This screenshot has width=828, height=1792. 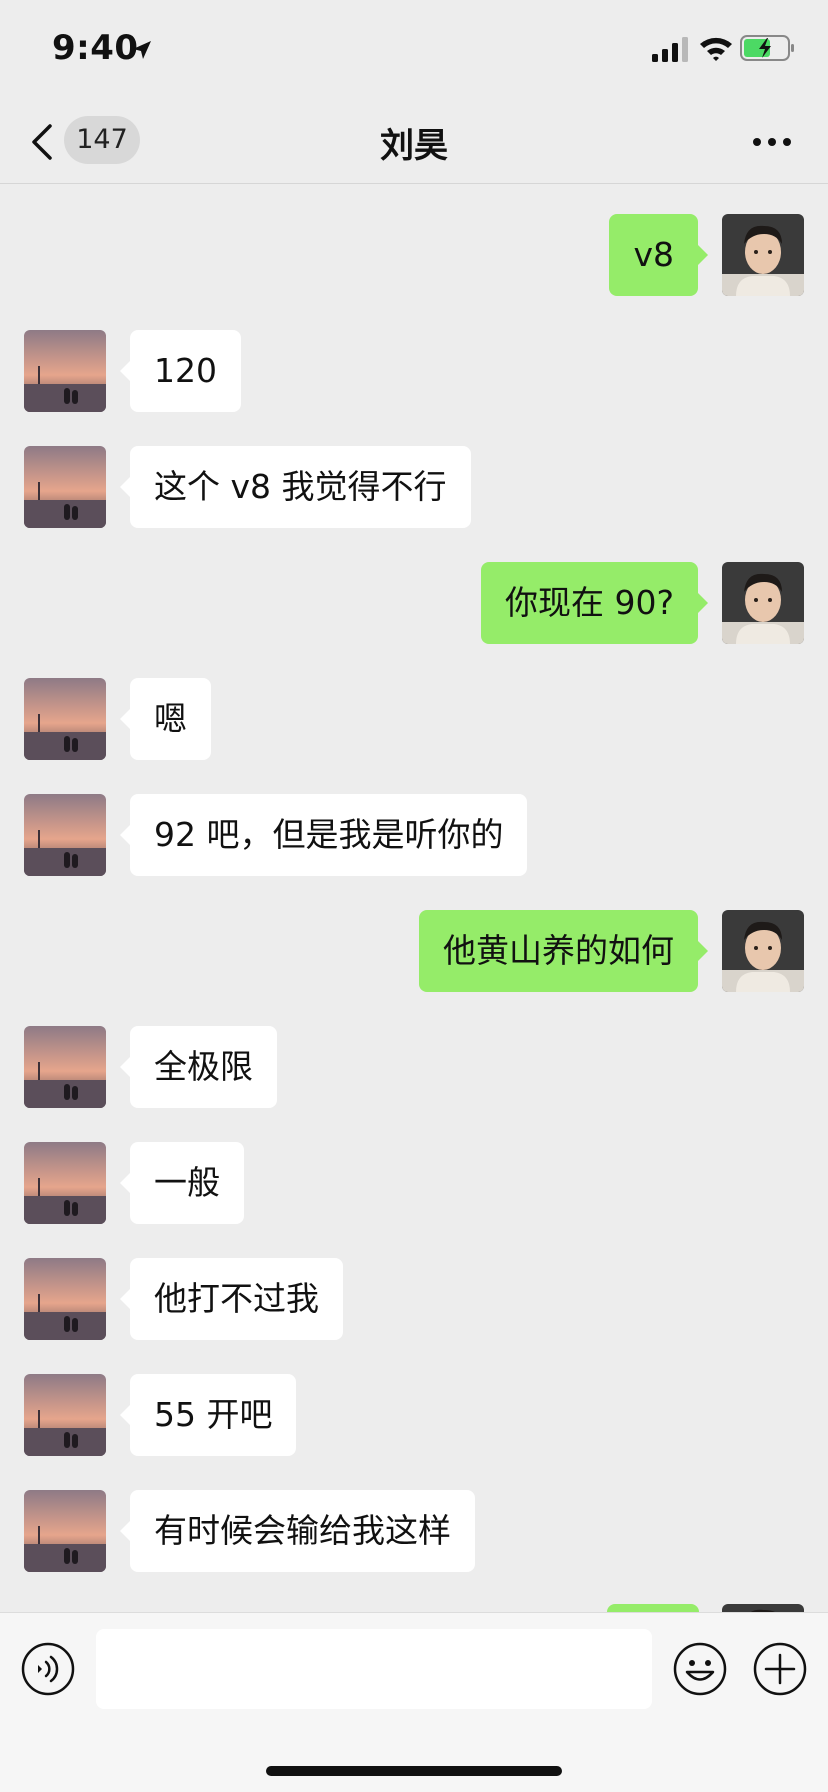 I want to click on message-row: 一般, so click(x=414, y=1183).